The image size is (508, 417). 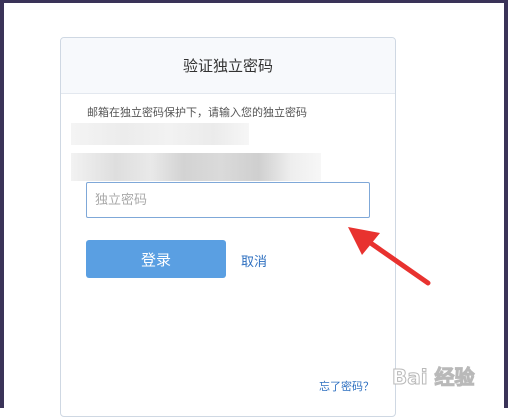 I want to click on blurred-email-address, so click(x=196, y=167).